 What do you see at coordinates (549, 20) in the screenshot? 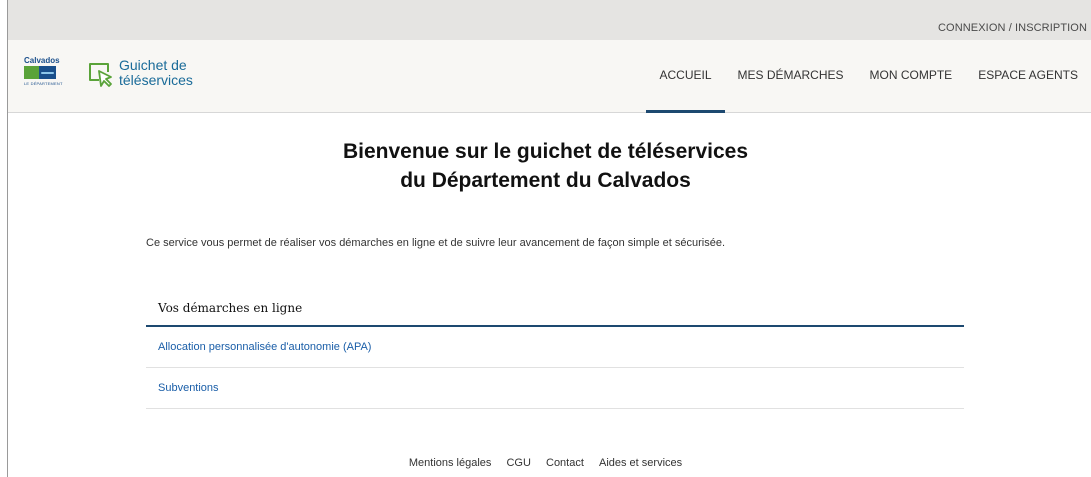
I see `top-bar: CONNEXION / INSCRIPTION` at bounding box center [549, 20].